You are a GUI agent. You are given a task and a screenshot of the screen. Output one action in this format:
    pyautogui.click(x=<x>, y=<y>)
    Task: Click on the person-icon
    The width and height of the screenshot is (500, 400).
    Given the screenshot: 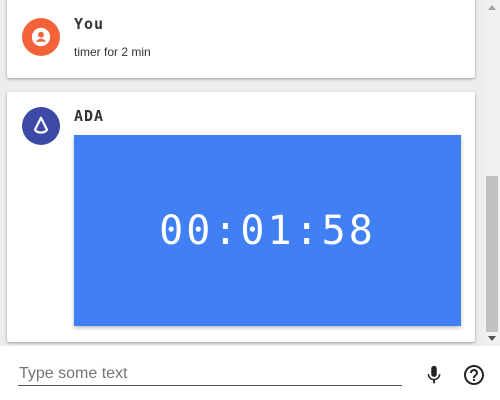 What is the action you would take?
    pyautogui.click(x=41, y=37)
    